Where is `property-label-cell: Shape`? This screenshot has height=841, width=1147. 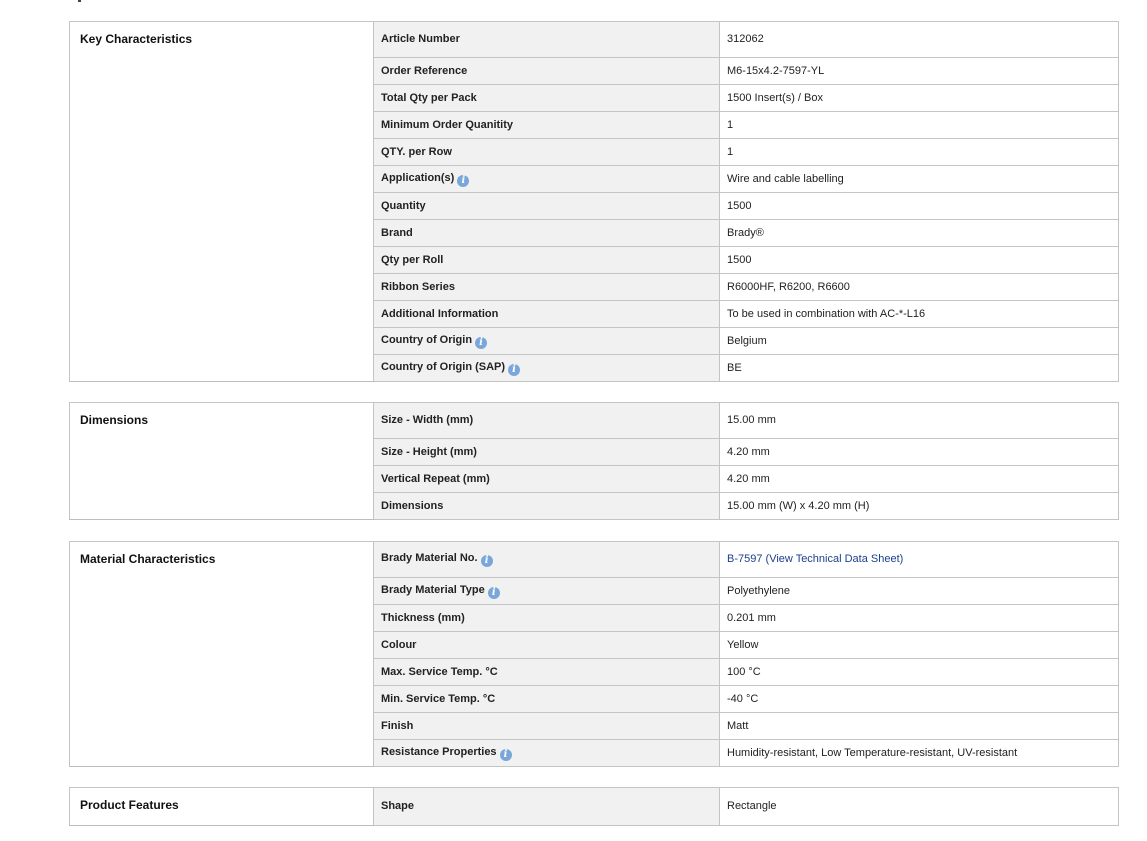 property-label-cell: Shape is located at coordinates (546, 806).